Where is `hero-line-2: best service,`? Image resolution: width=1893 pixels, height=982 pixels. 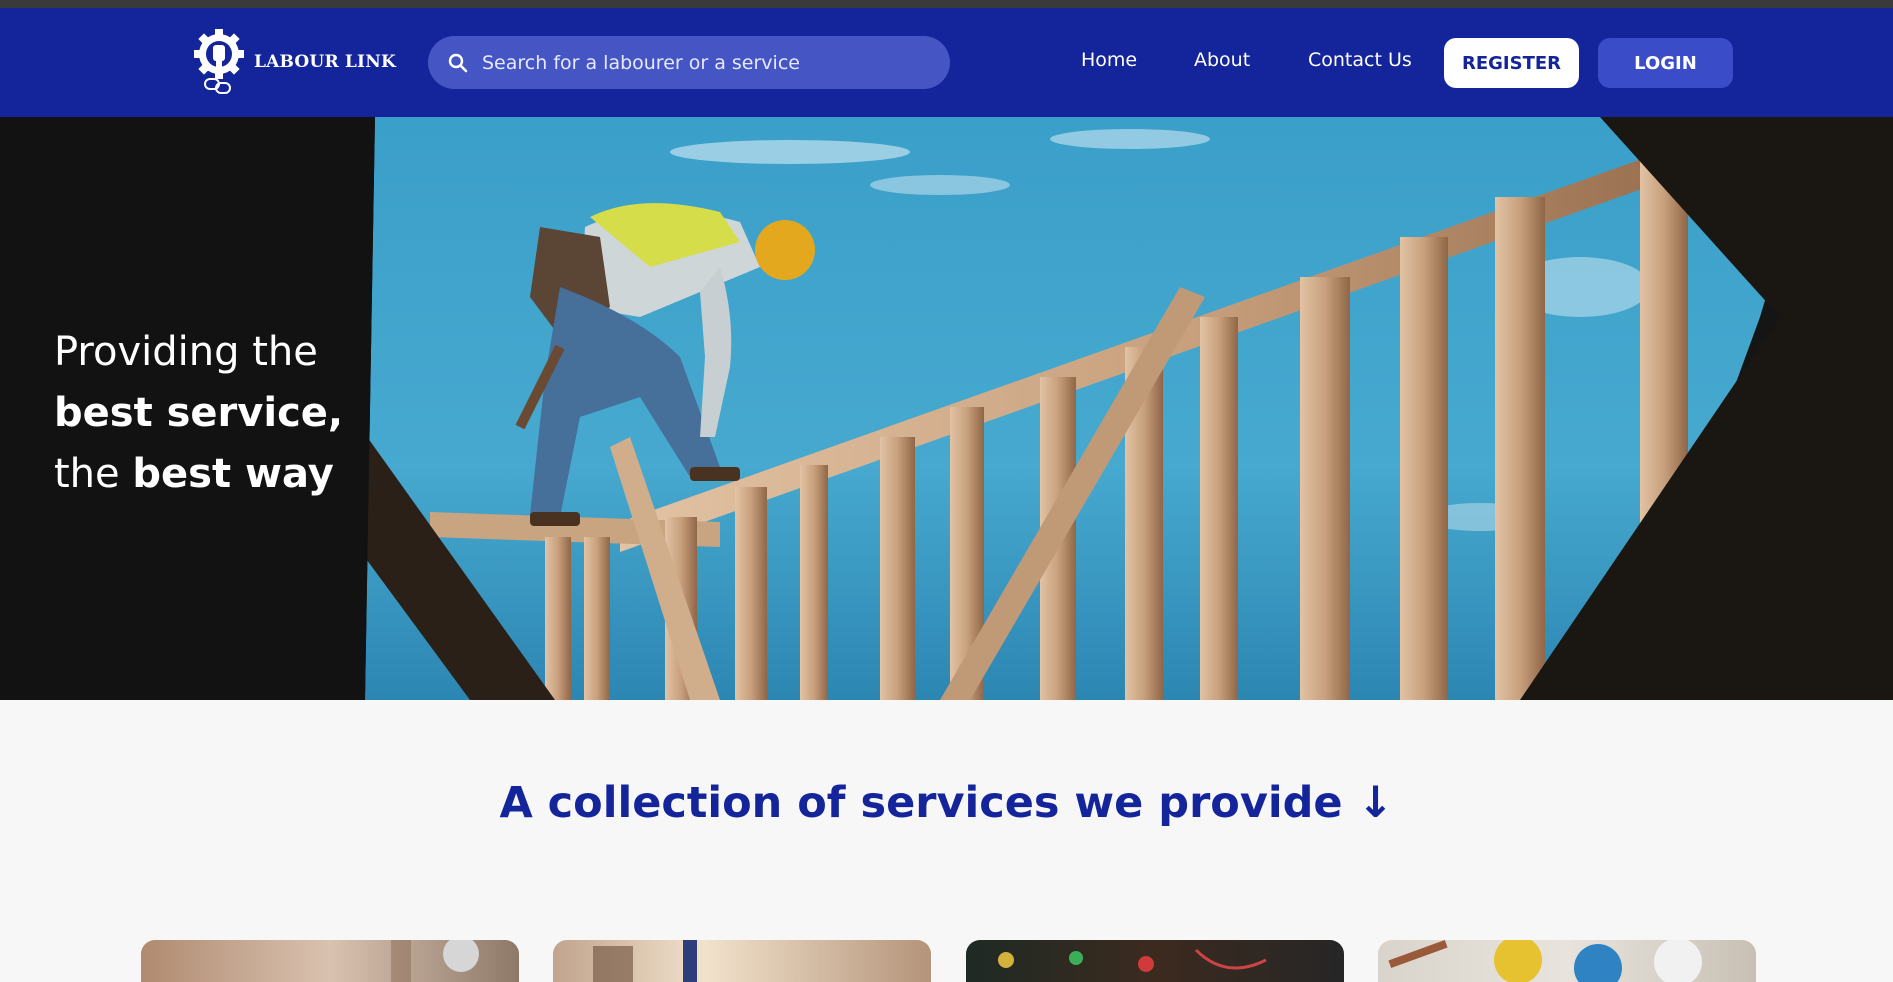
hero-line-2: best service, is located at coordinates (199, 413).